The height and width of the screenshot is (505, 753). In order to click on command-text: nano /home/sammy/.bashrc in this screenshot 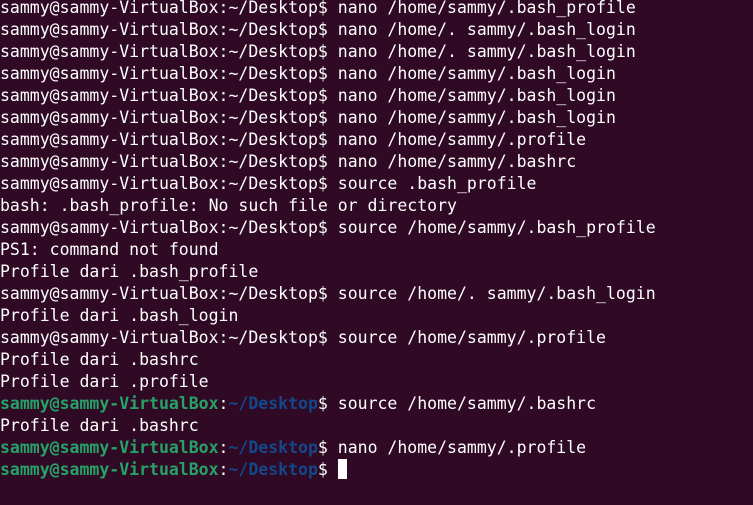, I will do `click(452, 161)`.